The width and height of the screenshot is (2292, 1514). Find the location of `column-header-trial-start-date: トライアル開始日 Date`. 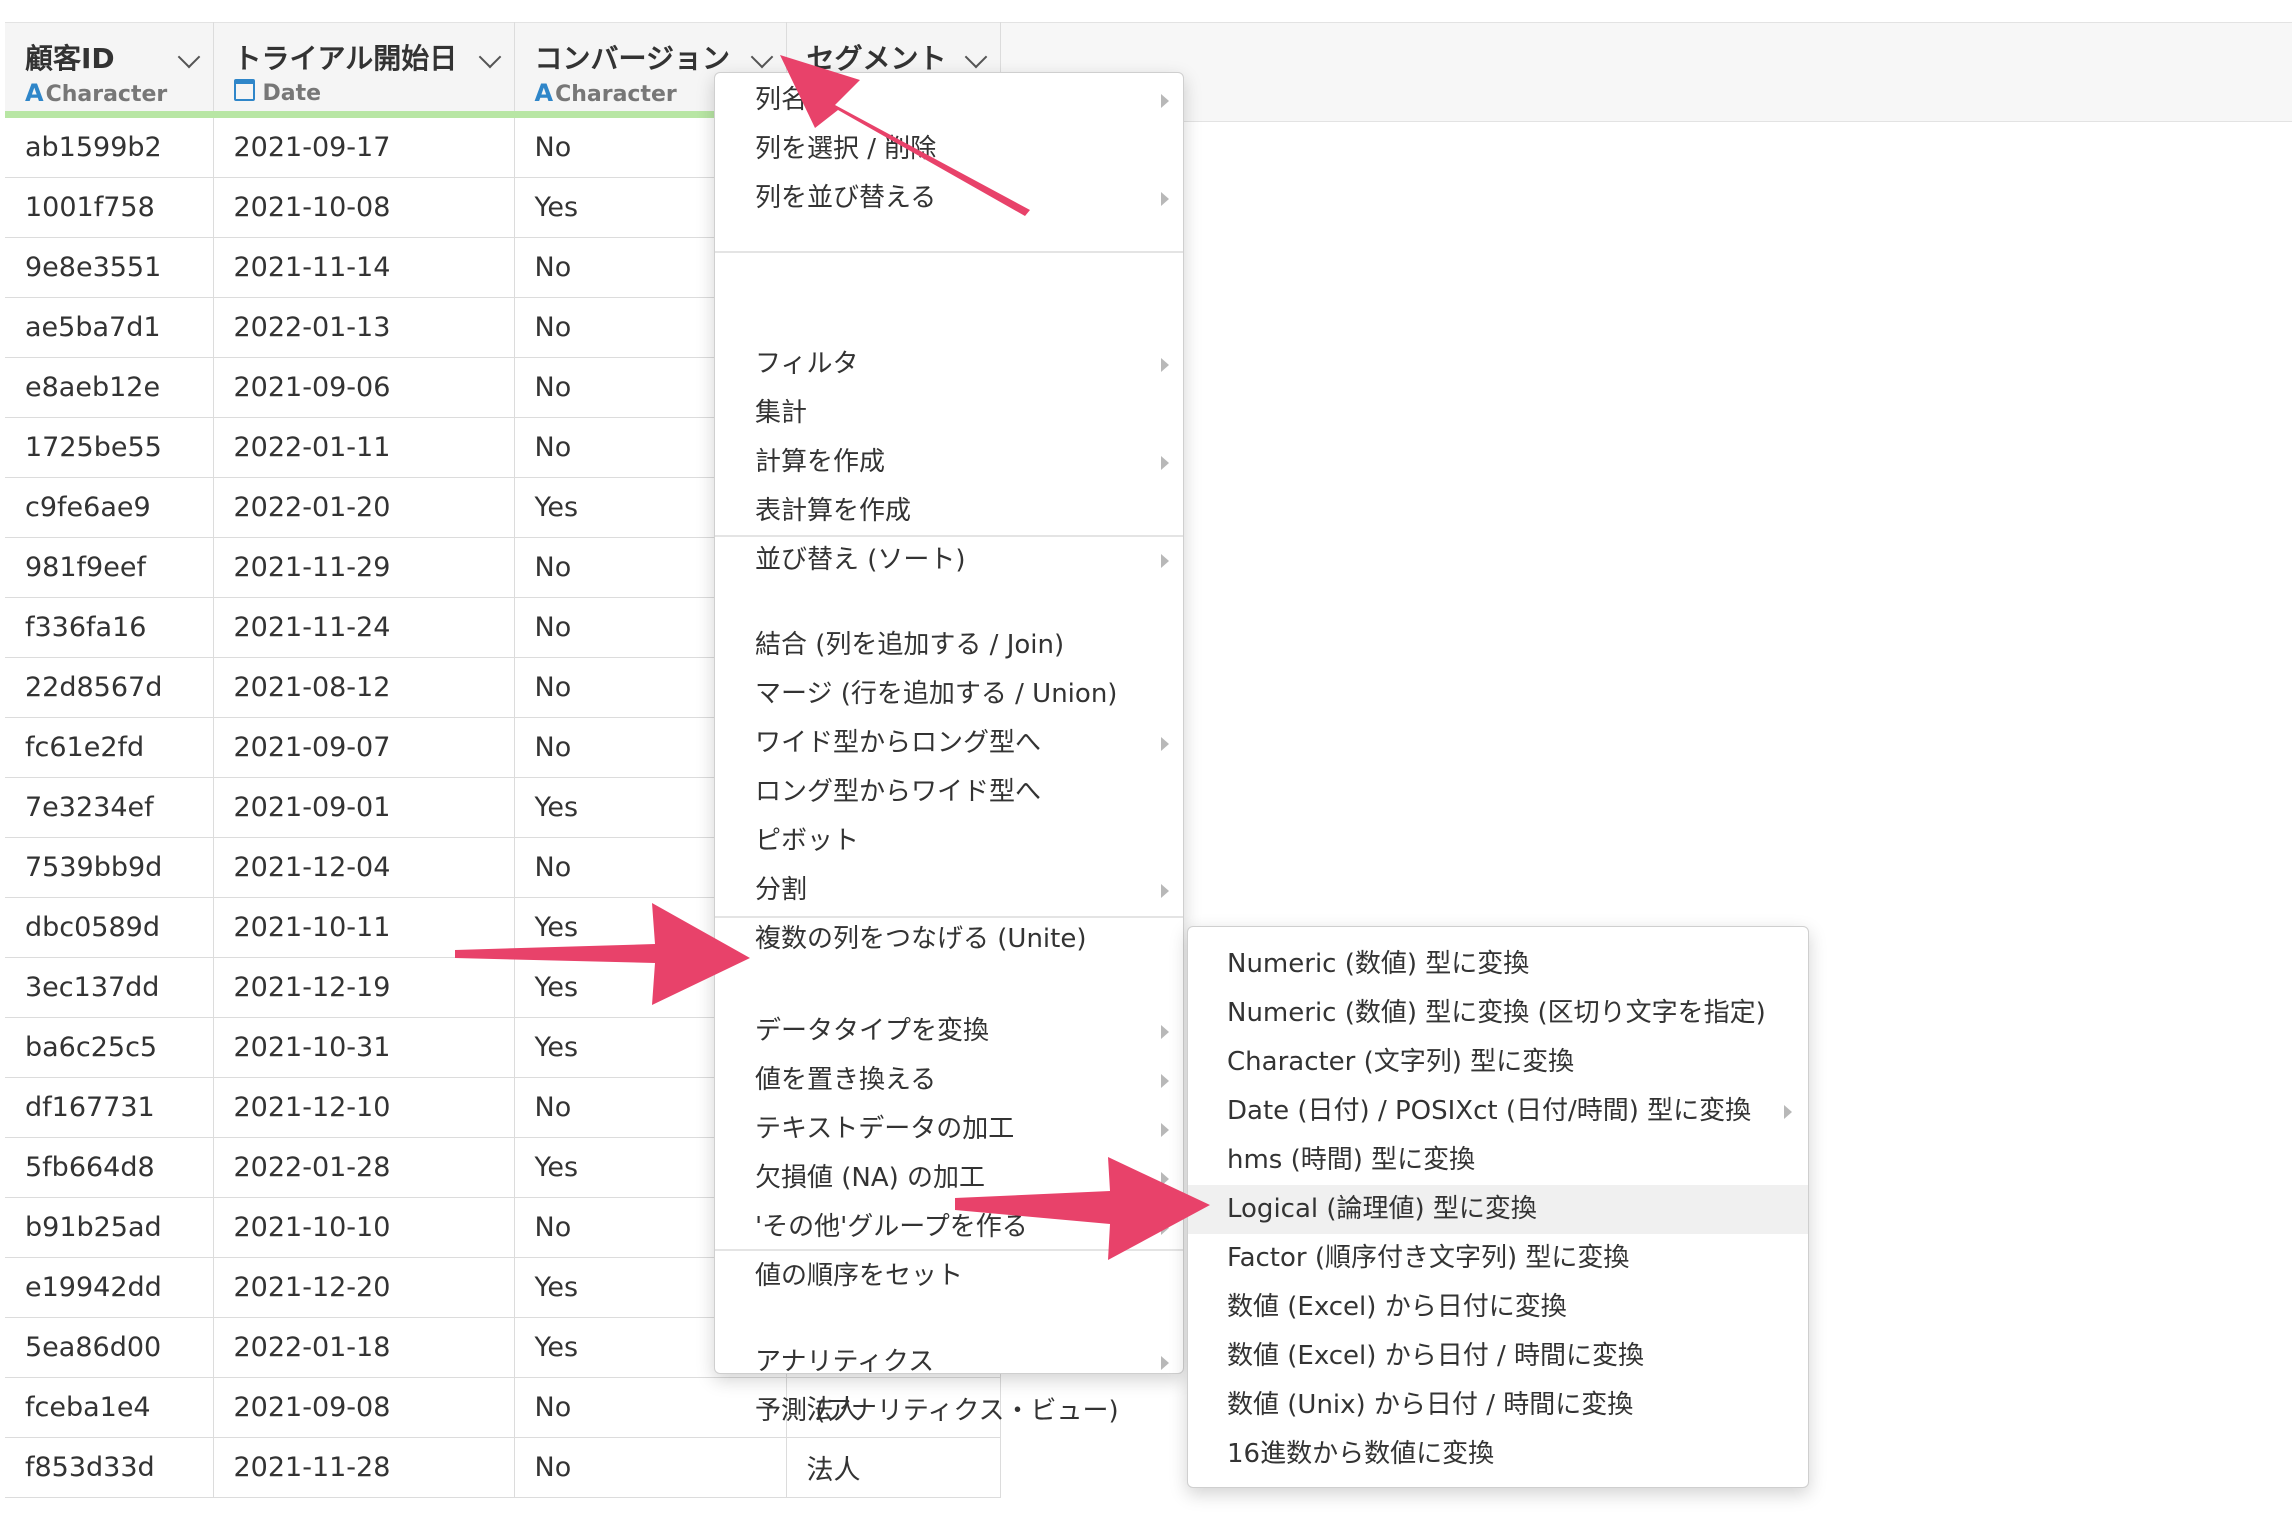

column-header-trial-start-date: トライアル開始日 Date is located at coordinates (364, 70).